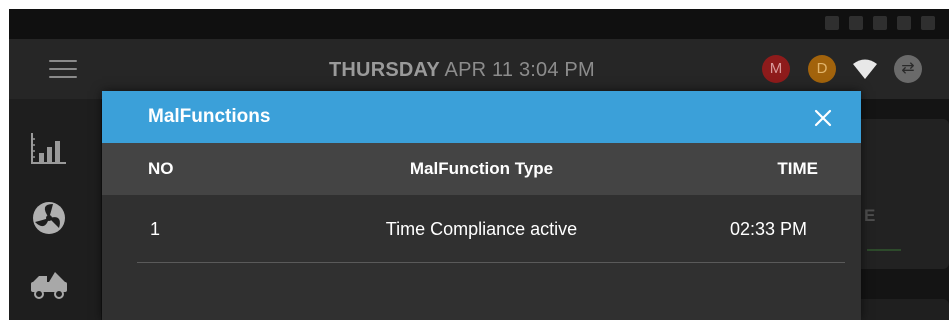 Image resolution: width=949 pixels, height=320 pixels. Describe the element at coordinates (155, 229) in the screenshot. I see `cell-no: 1` at that location.